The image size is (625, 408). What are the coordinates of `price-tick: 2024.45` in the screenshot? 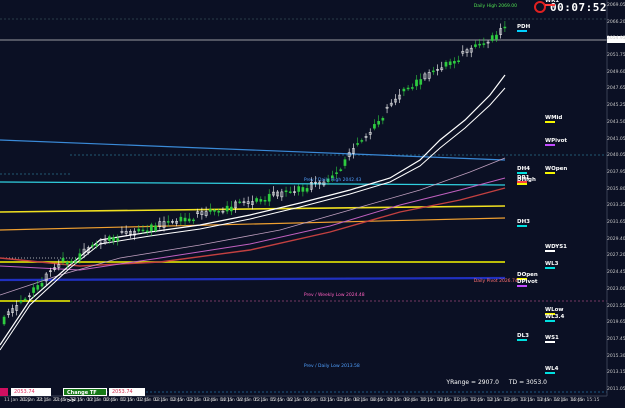 It's located at (616, 273).